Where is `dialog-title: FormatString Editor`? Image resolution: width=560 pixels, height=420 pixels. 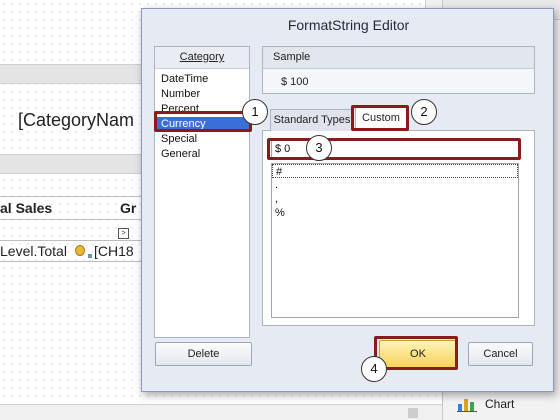
dialog-title: FormatString Editor is located at coordinates (348, 25).